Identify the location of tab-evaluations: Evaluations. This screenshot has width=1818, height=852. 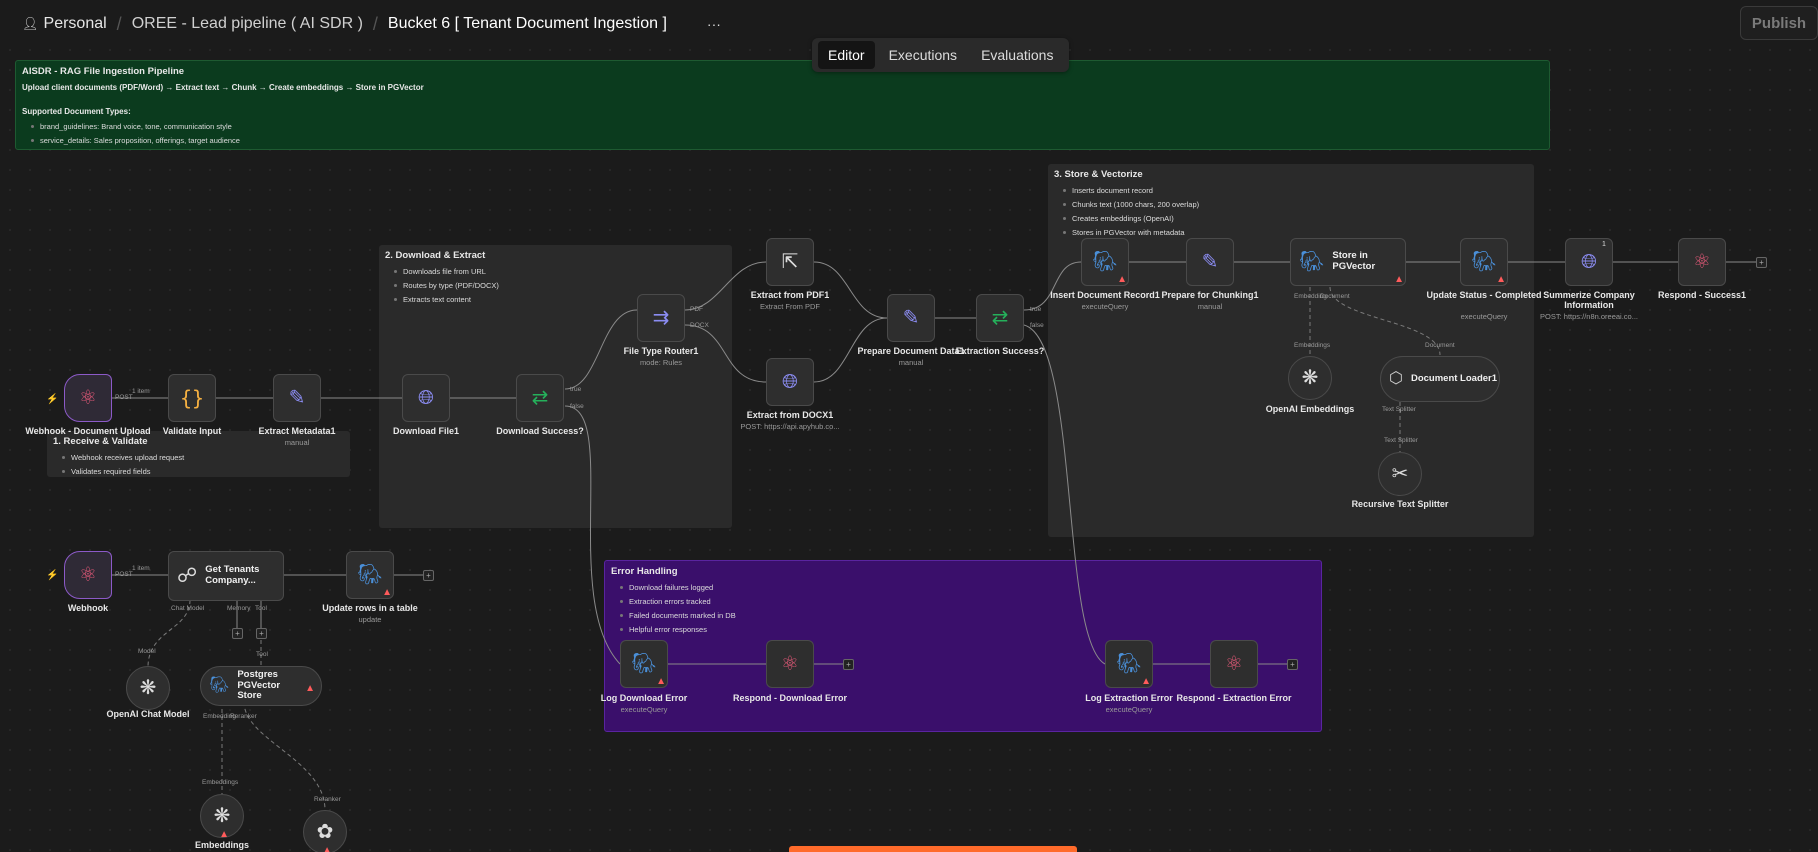
(1017, 55).